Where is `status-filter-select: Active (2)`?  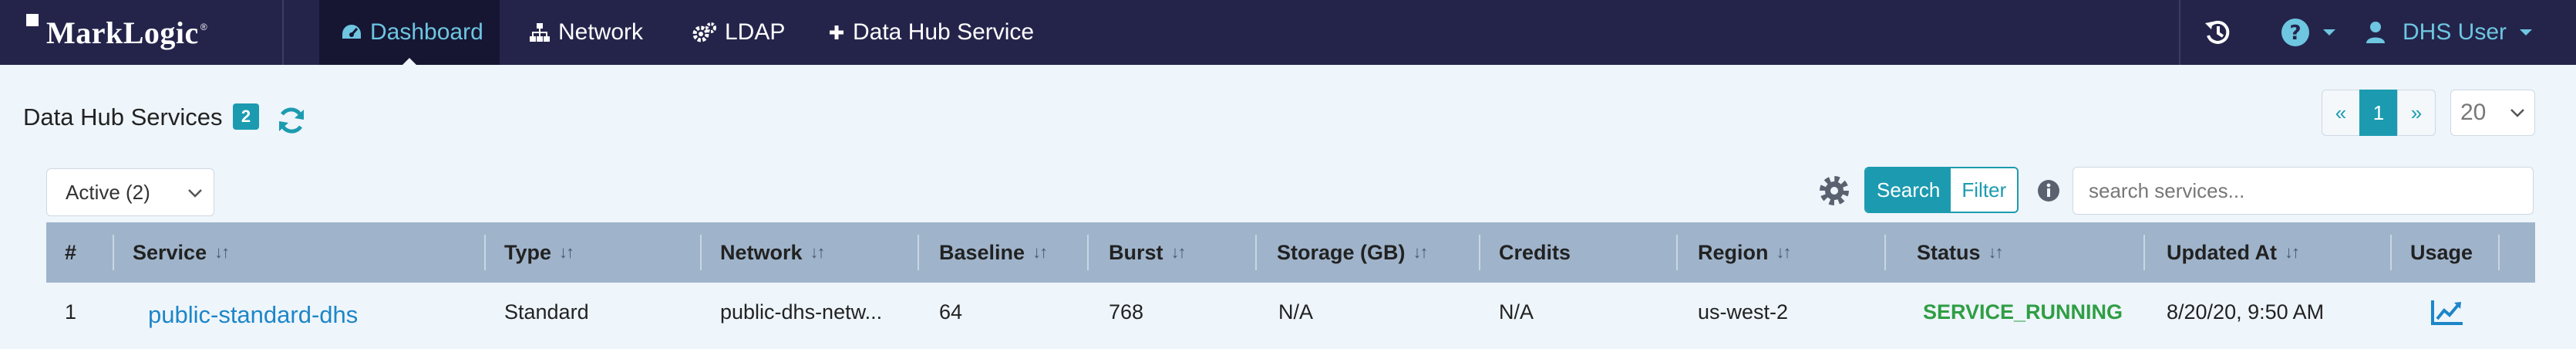
status-filter-select: Active (2) is located at coordinates (130, 192).